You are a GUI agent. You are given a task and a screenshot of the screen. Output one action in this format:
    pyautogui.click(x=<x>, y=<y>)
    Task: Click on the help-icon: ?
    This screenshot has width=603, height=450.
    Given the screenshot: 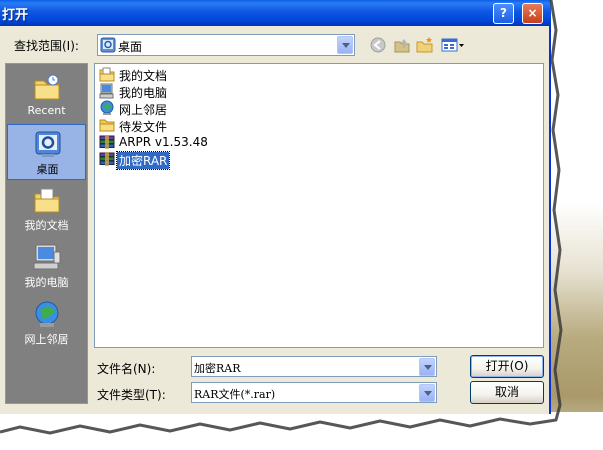 What is the action you would take?
    pyautogui.click(x=503, y=13)
    